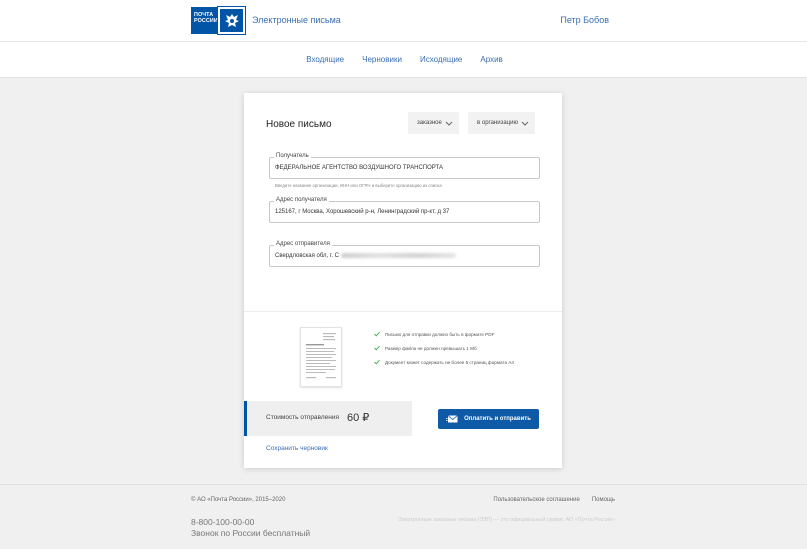 This screenshot has width=807, height=549. I want to click on user-name-link: Петр Бобов, so click(584, 20).